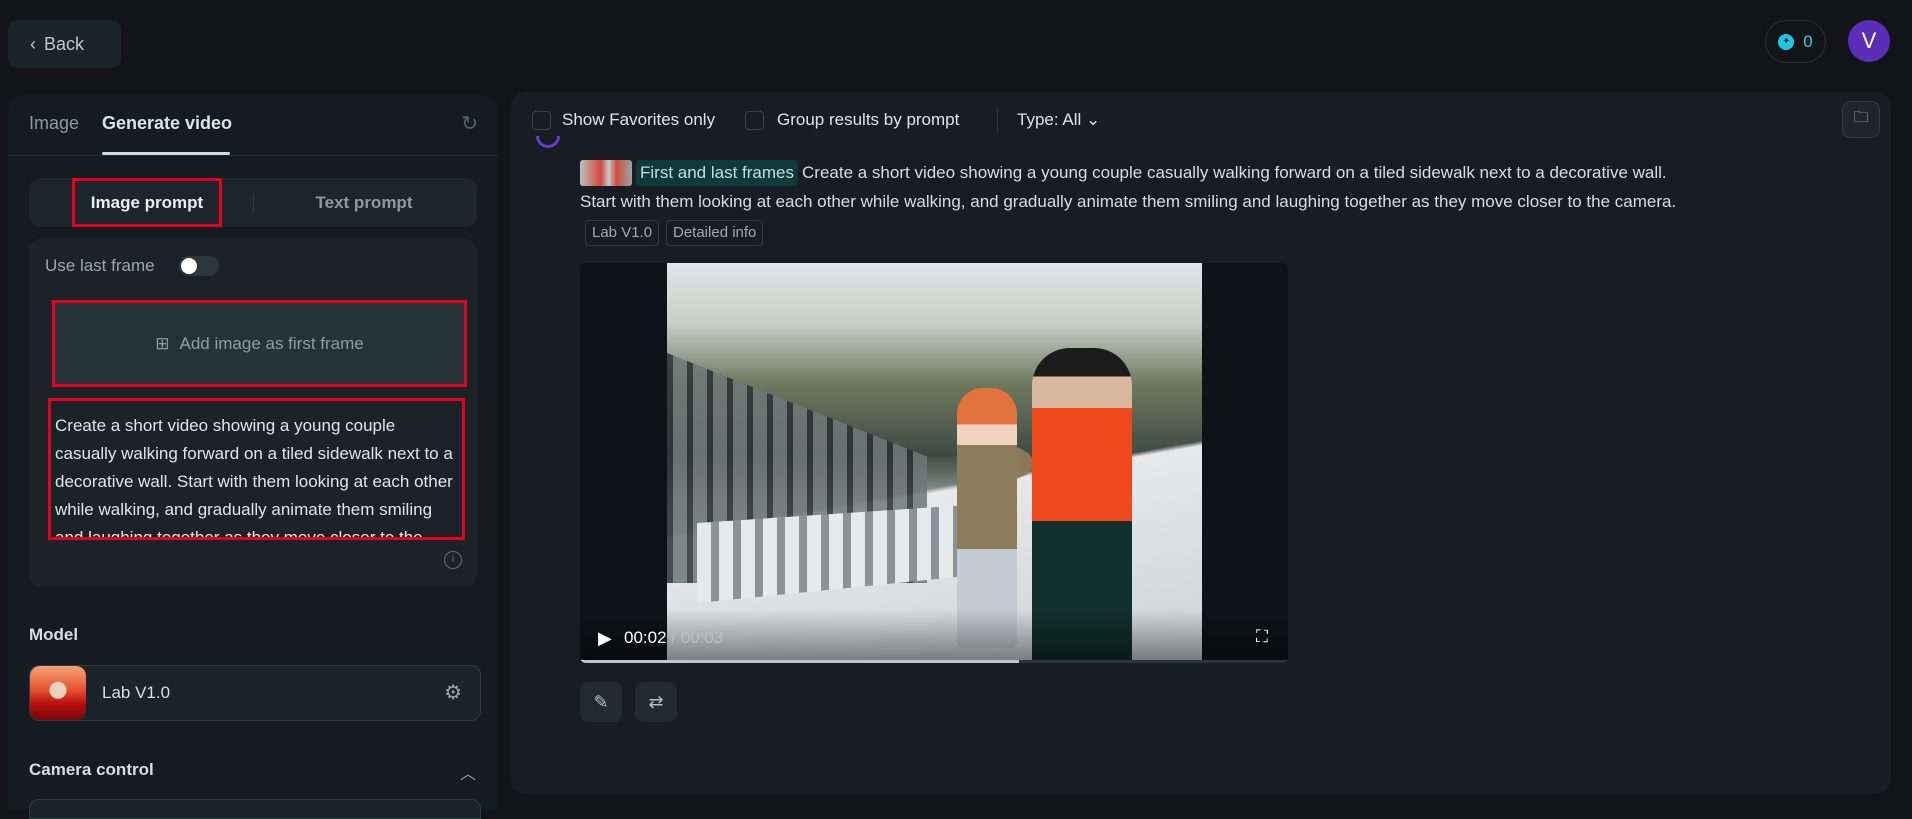  Describe the element at coordinates (54, 123) in the screenshot. I see `tab-image: Image` at that location.